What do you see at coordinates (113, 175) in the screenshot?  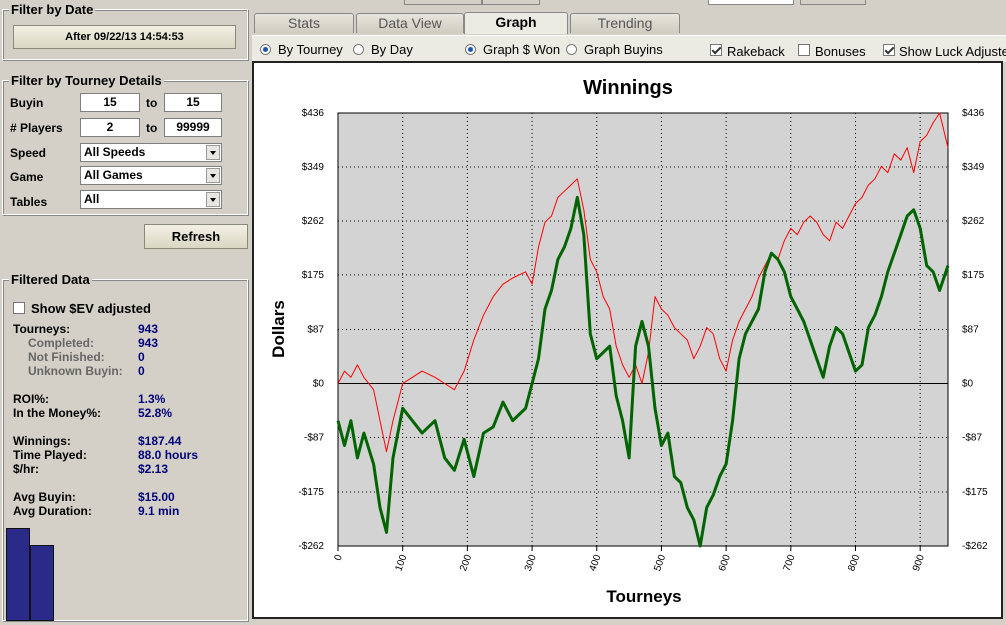 I see `game-select-value: All Games` at bounding box center [113, 175].